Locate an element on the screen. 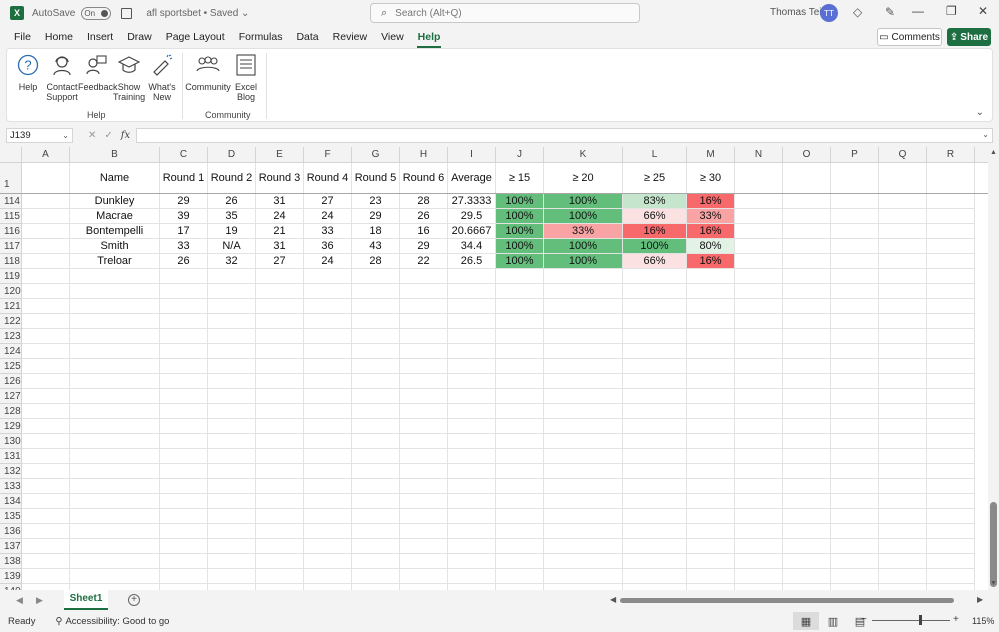  name-box: J139 ⌄ is located at coordinates (39, 135).